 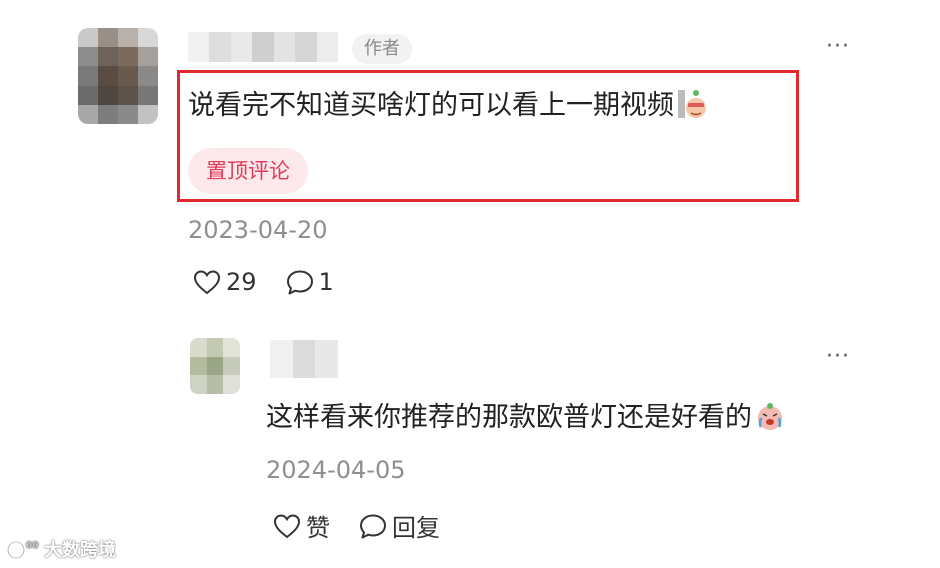 What do you see at coordinates (32, 546) in the screenshot?
I see `svg-text: 00` at bounding box center [32, 546].